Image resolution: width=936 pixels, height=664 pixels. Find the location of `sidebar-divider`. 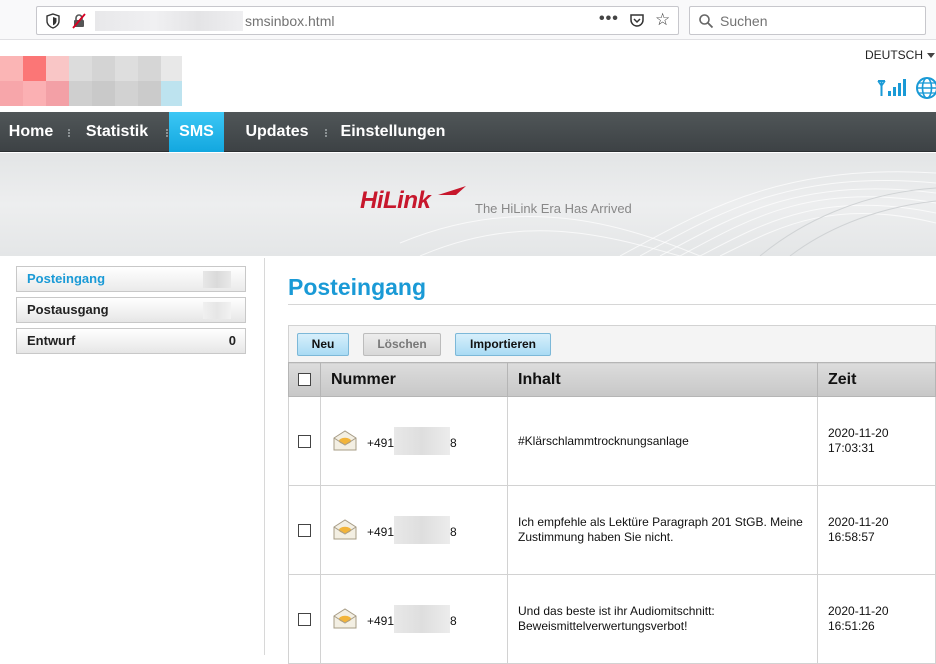

sidebar-divider is located at coordinates (264, 456).